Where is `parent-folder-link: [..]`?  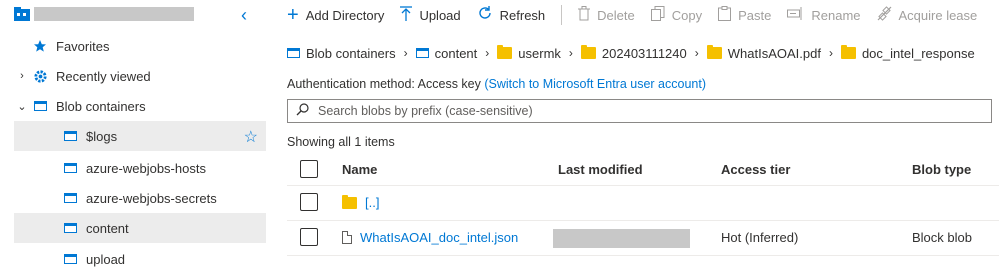 parent-folder-link: [..] is located at coordinates (372, 202).